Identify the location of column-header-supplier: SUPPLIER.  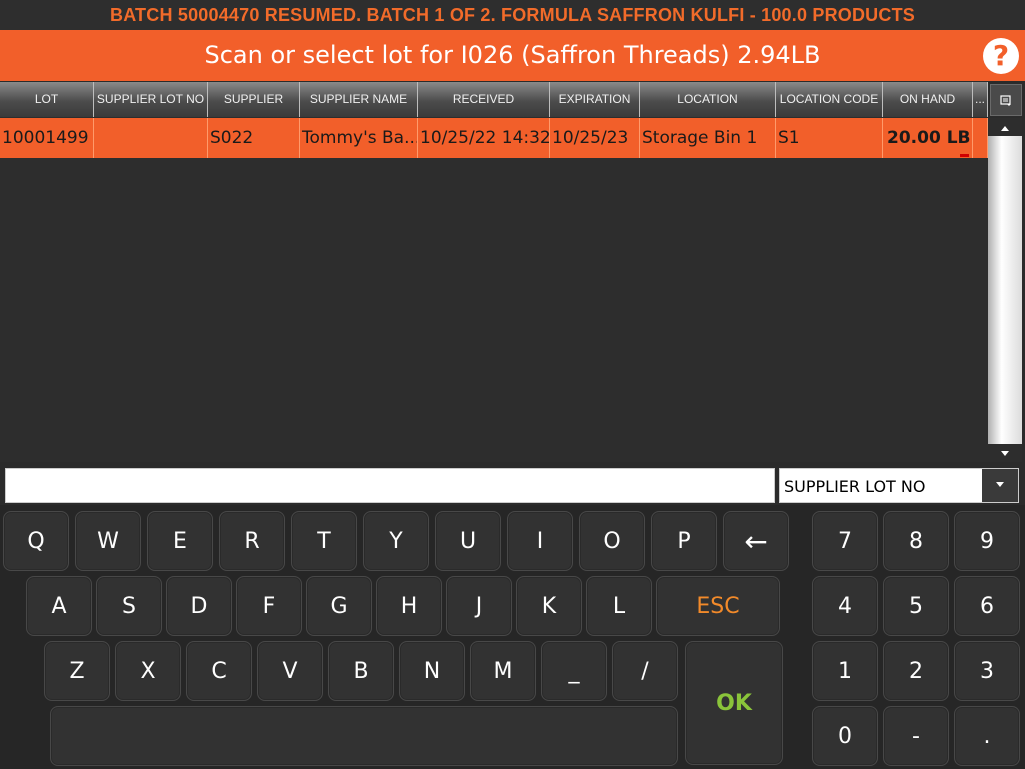
(254, 99).